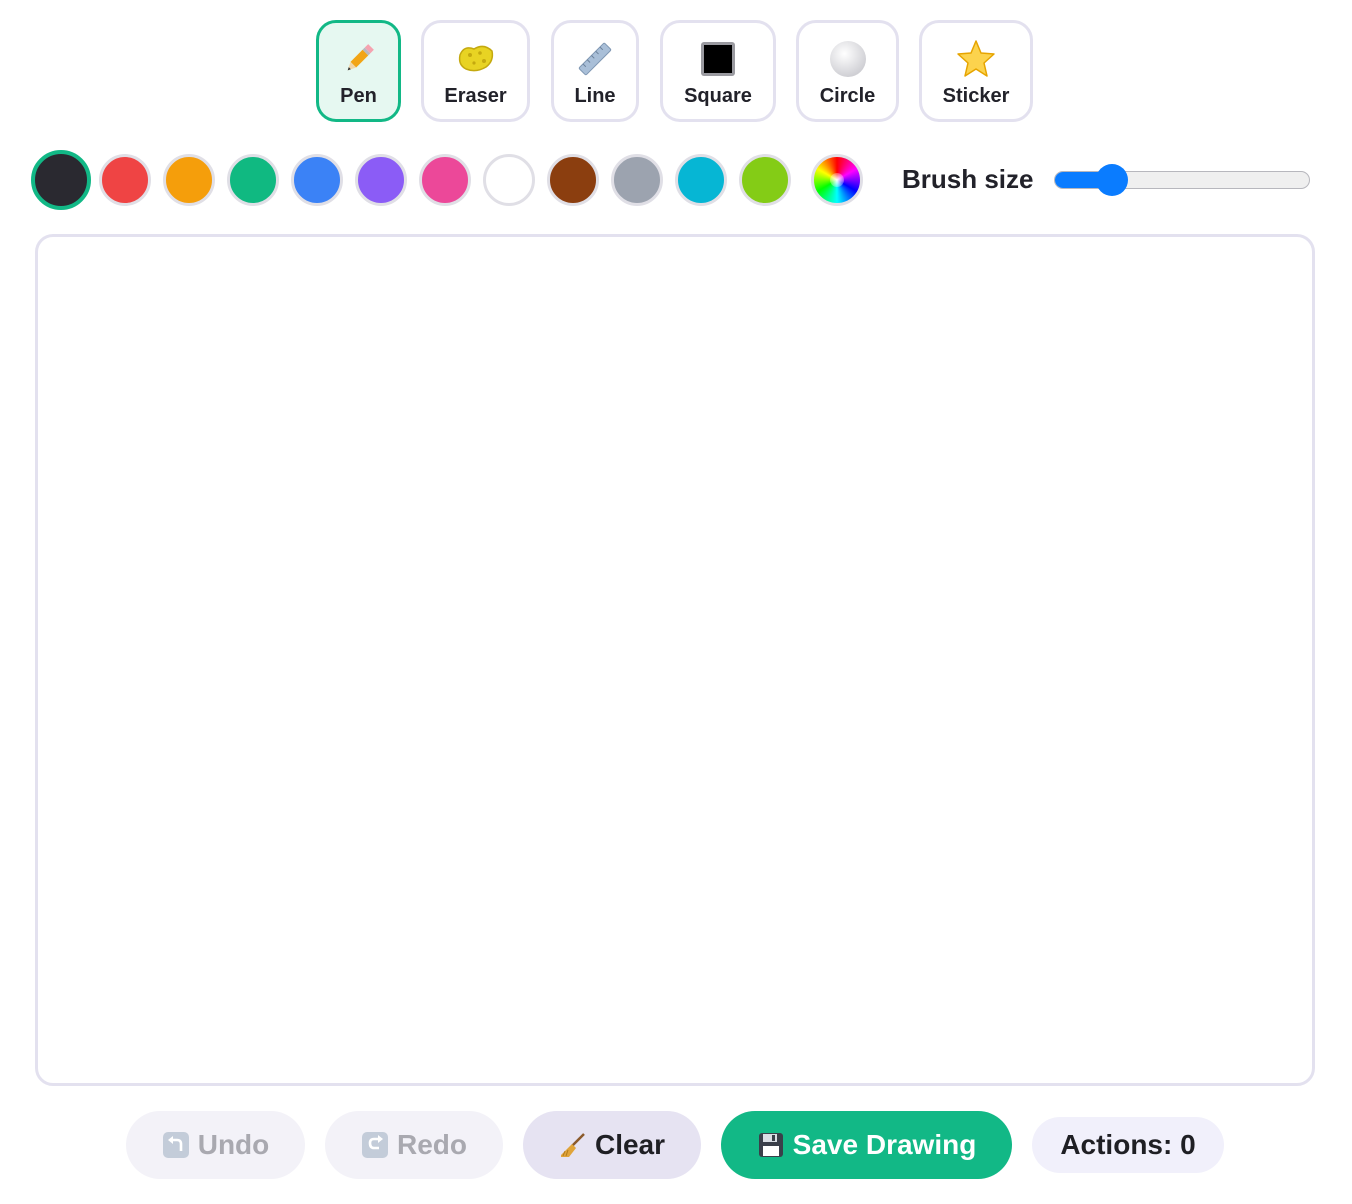 The width and height of the screenshot is (1352, 1204). Describe the element at coordinates (253, 180) in the screenshot. I see `color-swatch-green` at that location.